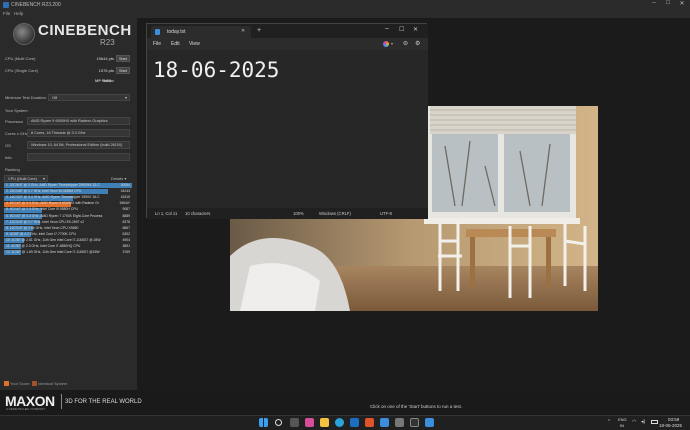 The image size is (690, 430). I want to click on minimize-button: –, so click(654, 5).